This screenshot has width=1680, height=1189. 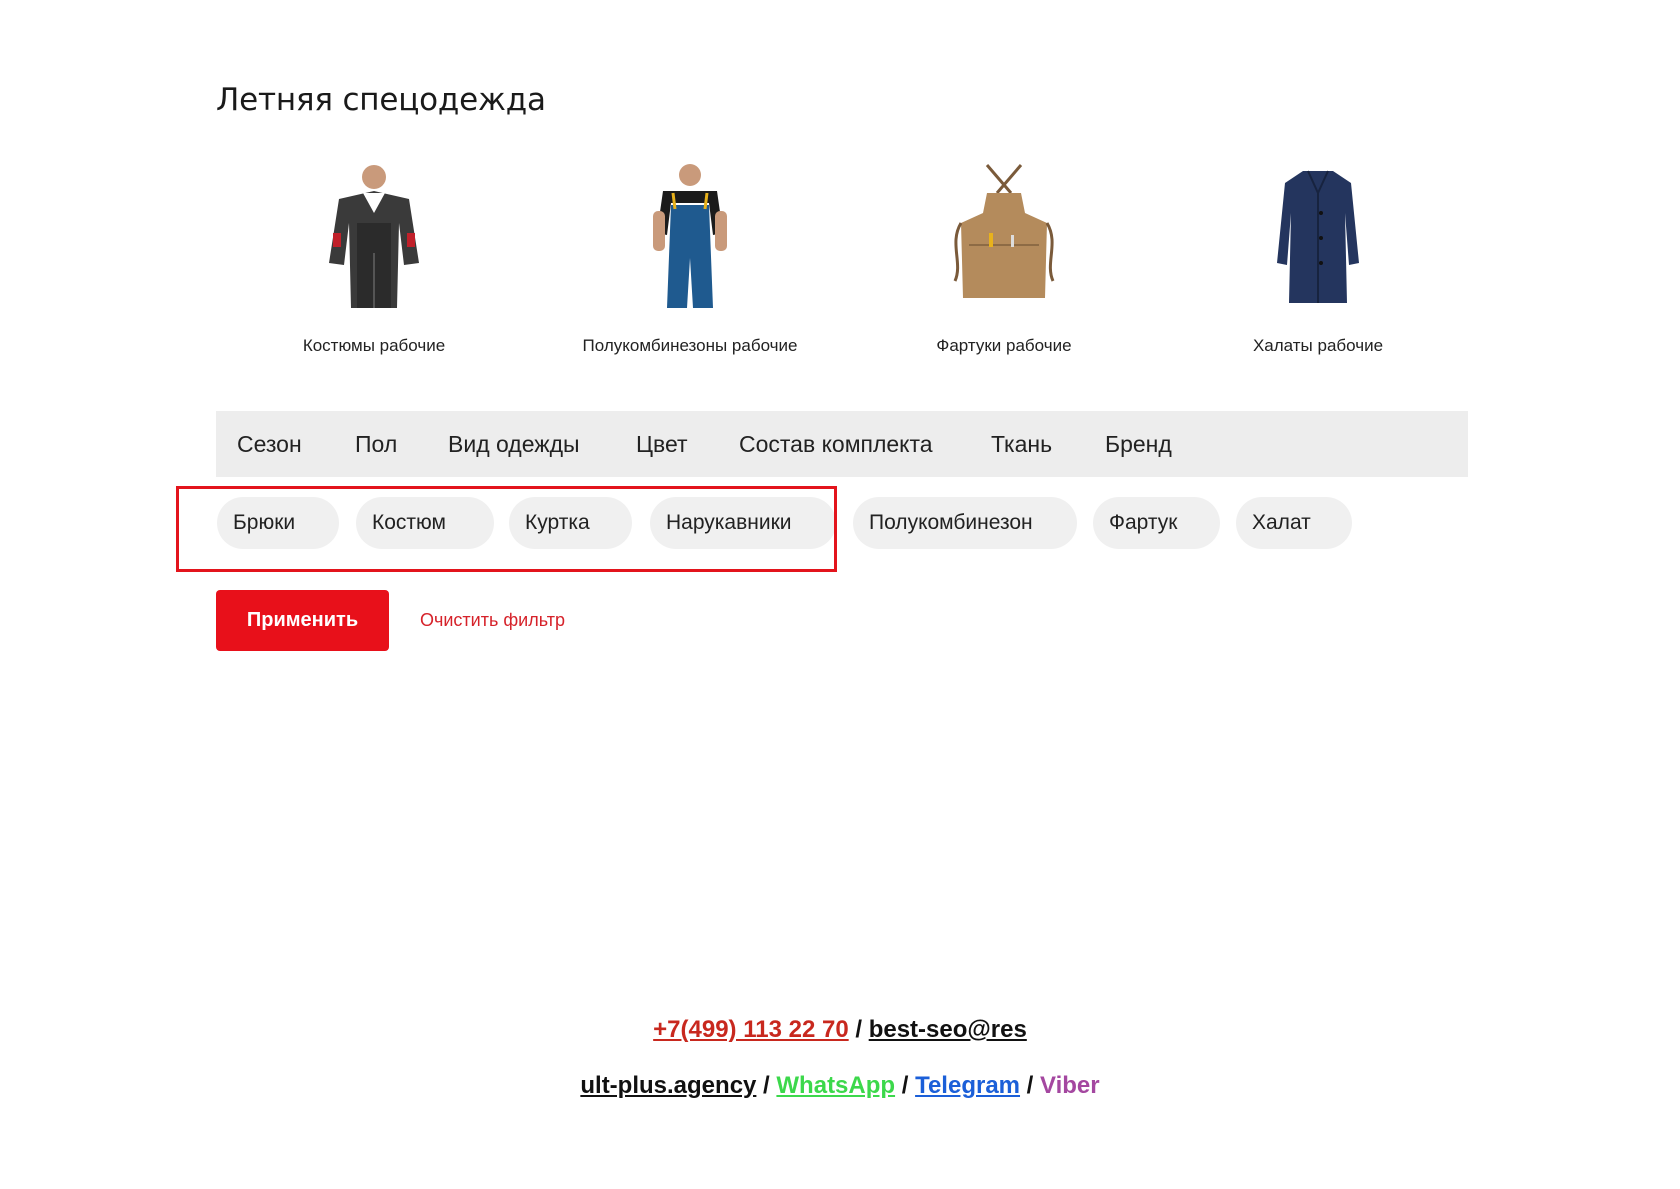 I want to click on phone-link: +7(499) 113 22 70, so click(x=751, y=1029).